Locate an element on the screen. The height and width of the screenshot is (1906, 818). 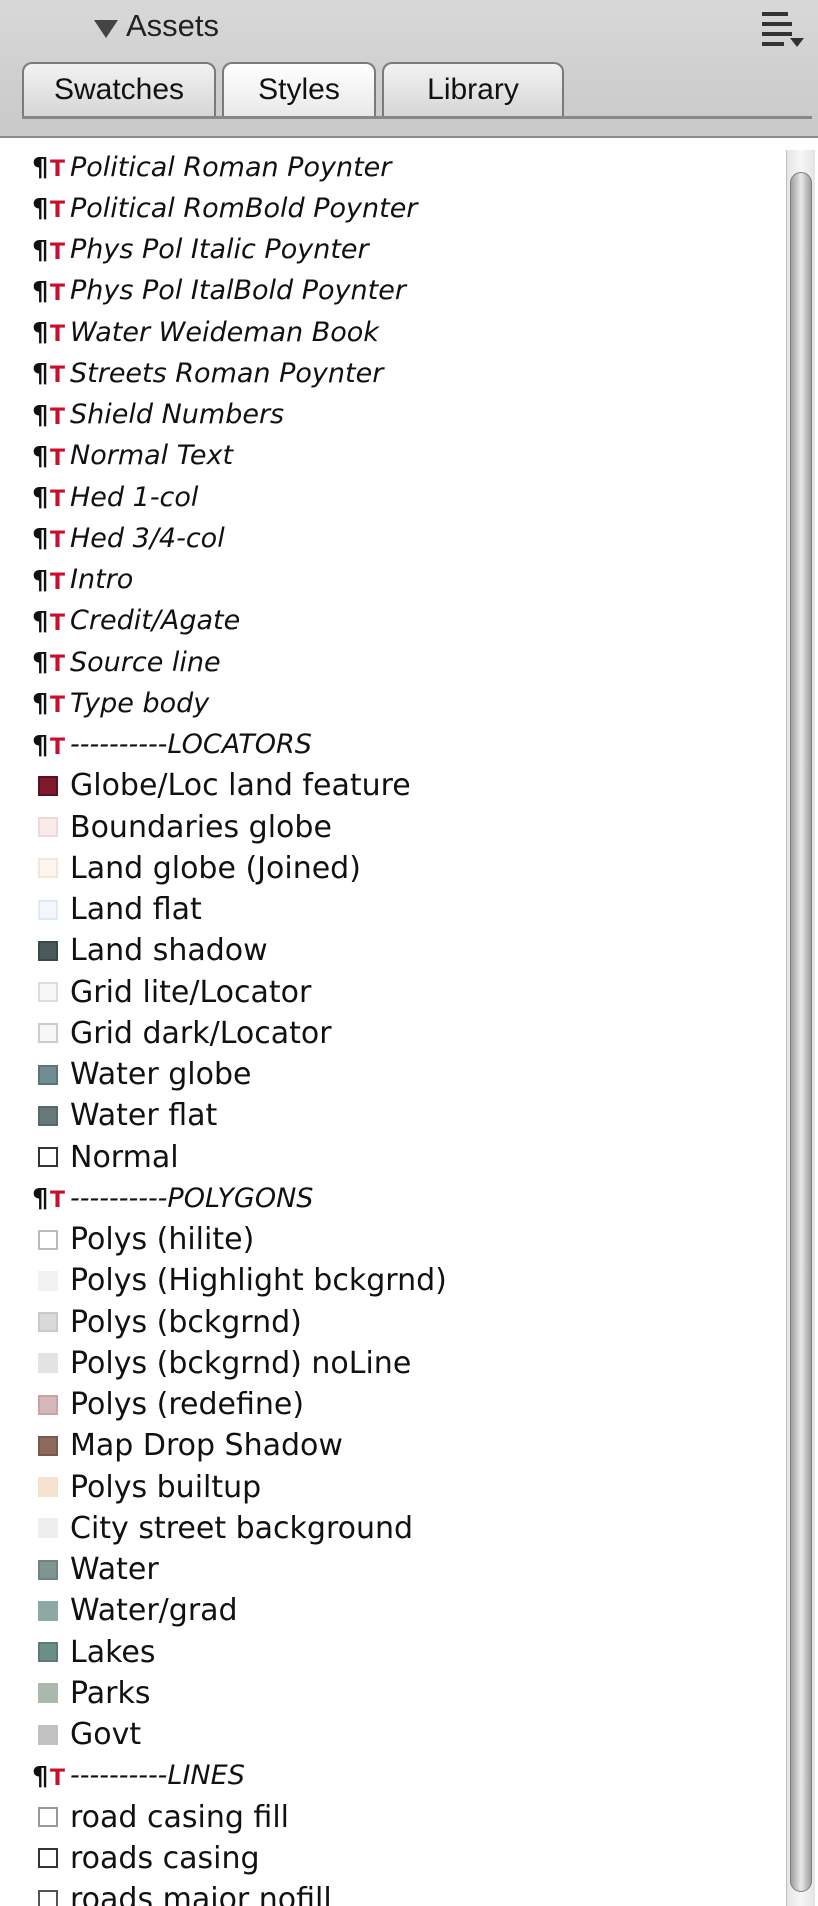
swatch-name: Water/grad is located at coordinates (154, 1611).